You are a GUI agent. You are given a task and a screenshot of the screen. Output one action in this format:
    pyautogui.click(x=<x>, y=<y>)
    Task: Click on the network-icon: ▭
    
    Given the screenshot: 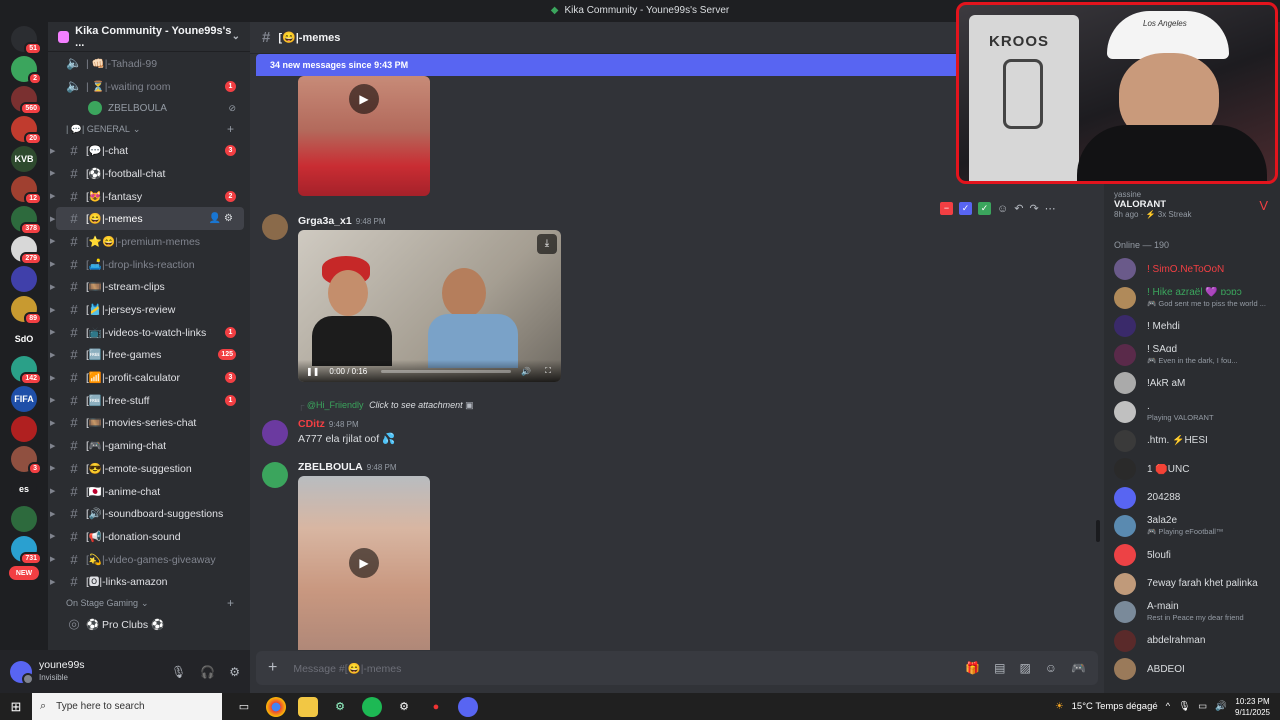 What is the action you would take?
    pyautogui.click(x=1202, y=706)
    